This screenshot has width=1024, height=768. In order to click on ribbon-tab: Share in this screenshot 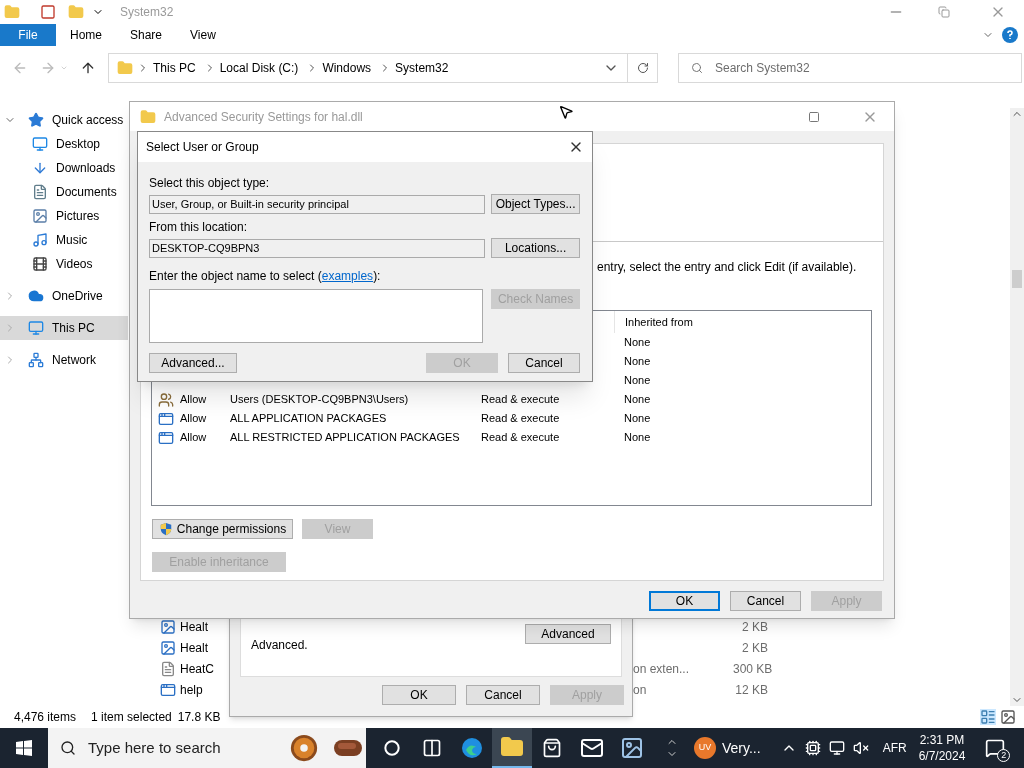, I will do `click(146, 35)`.